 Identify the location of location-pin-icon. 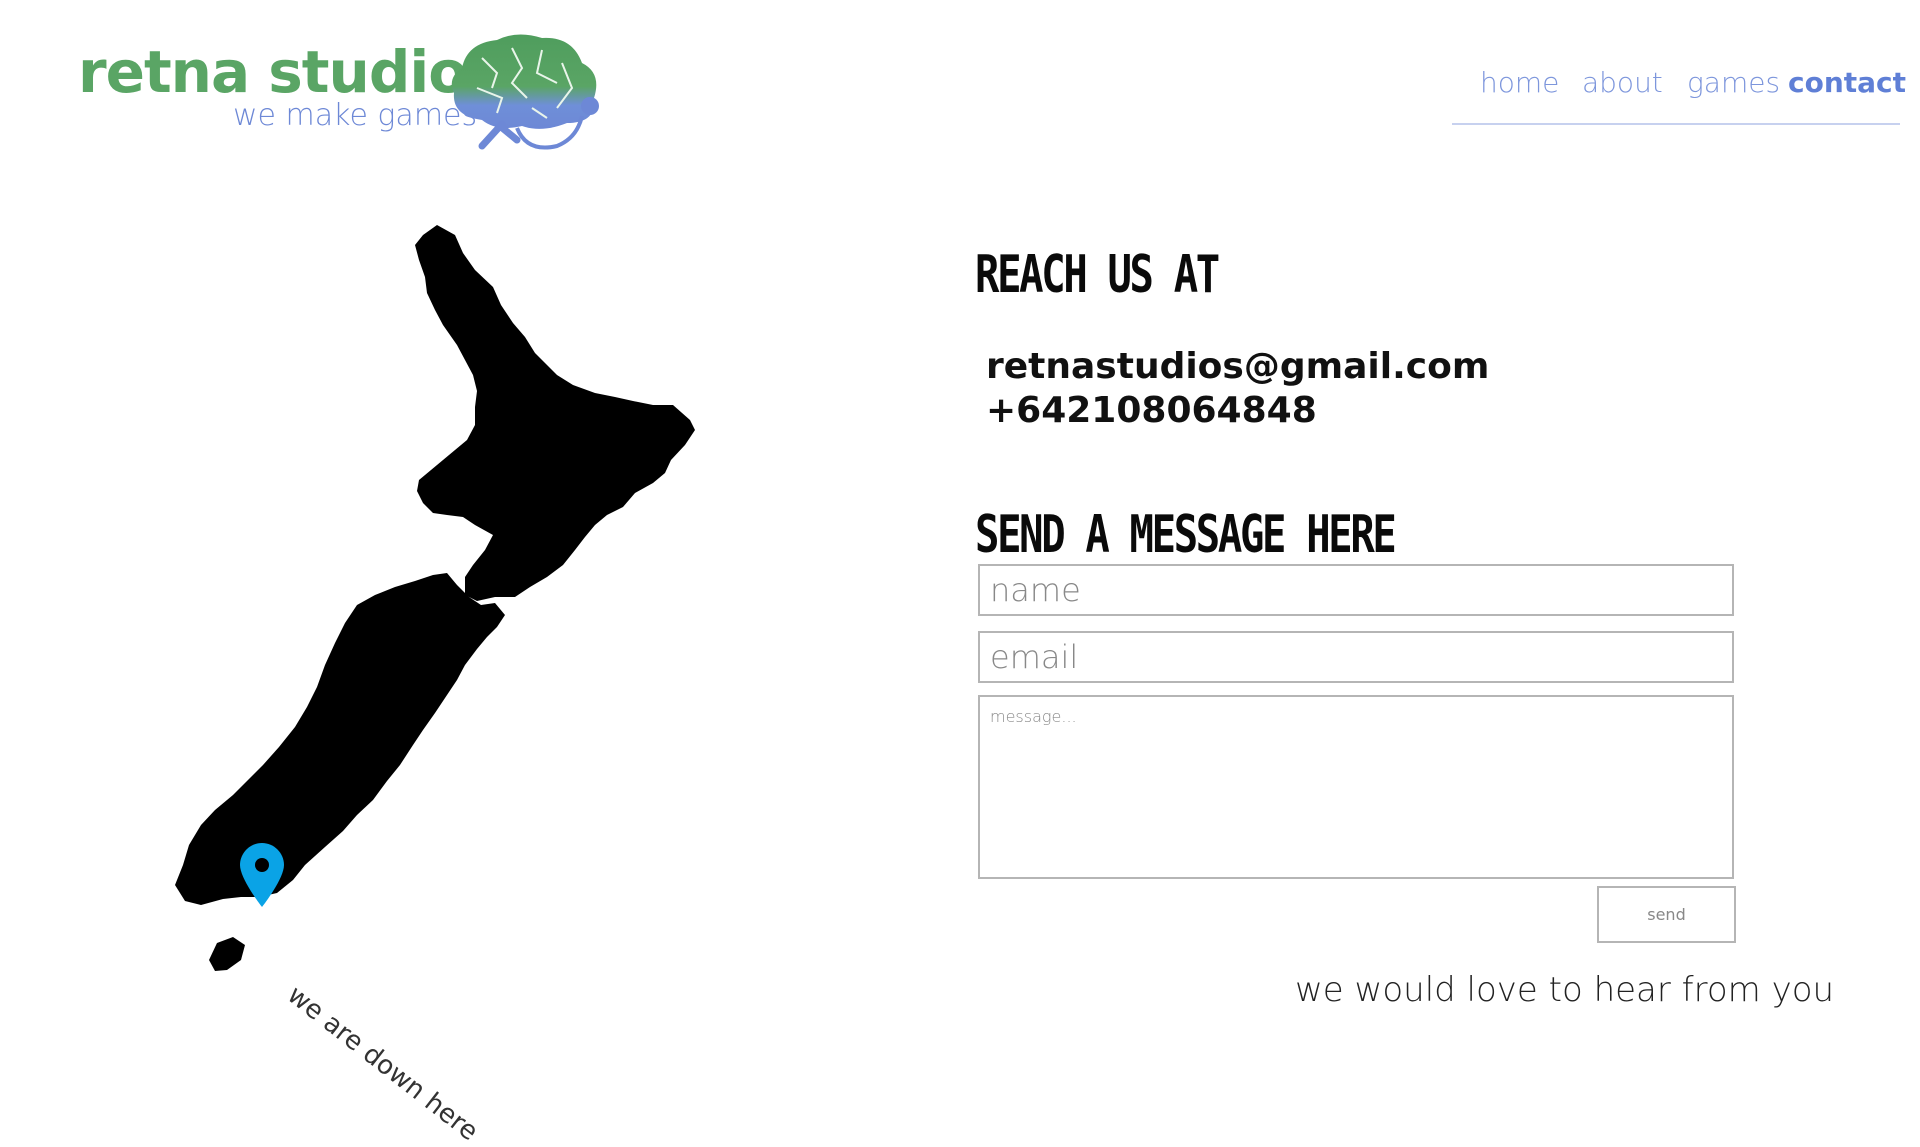
(262, 875).